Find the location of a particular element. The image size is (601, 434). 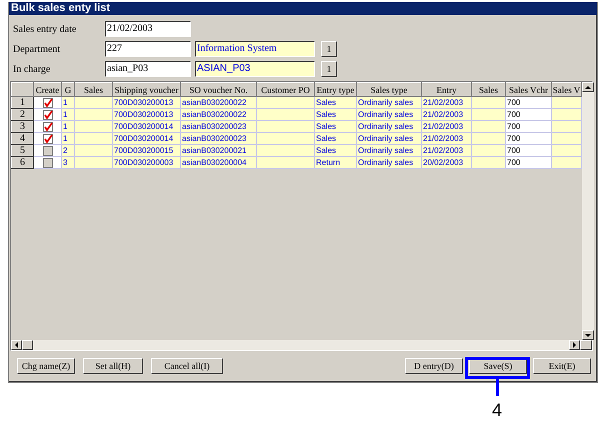

action-button: Cancel all(I) is located at coordinates (187, 366).